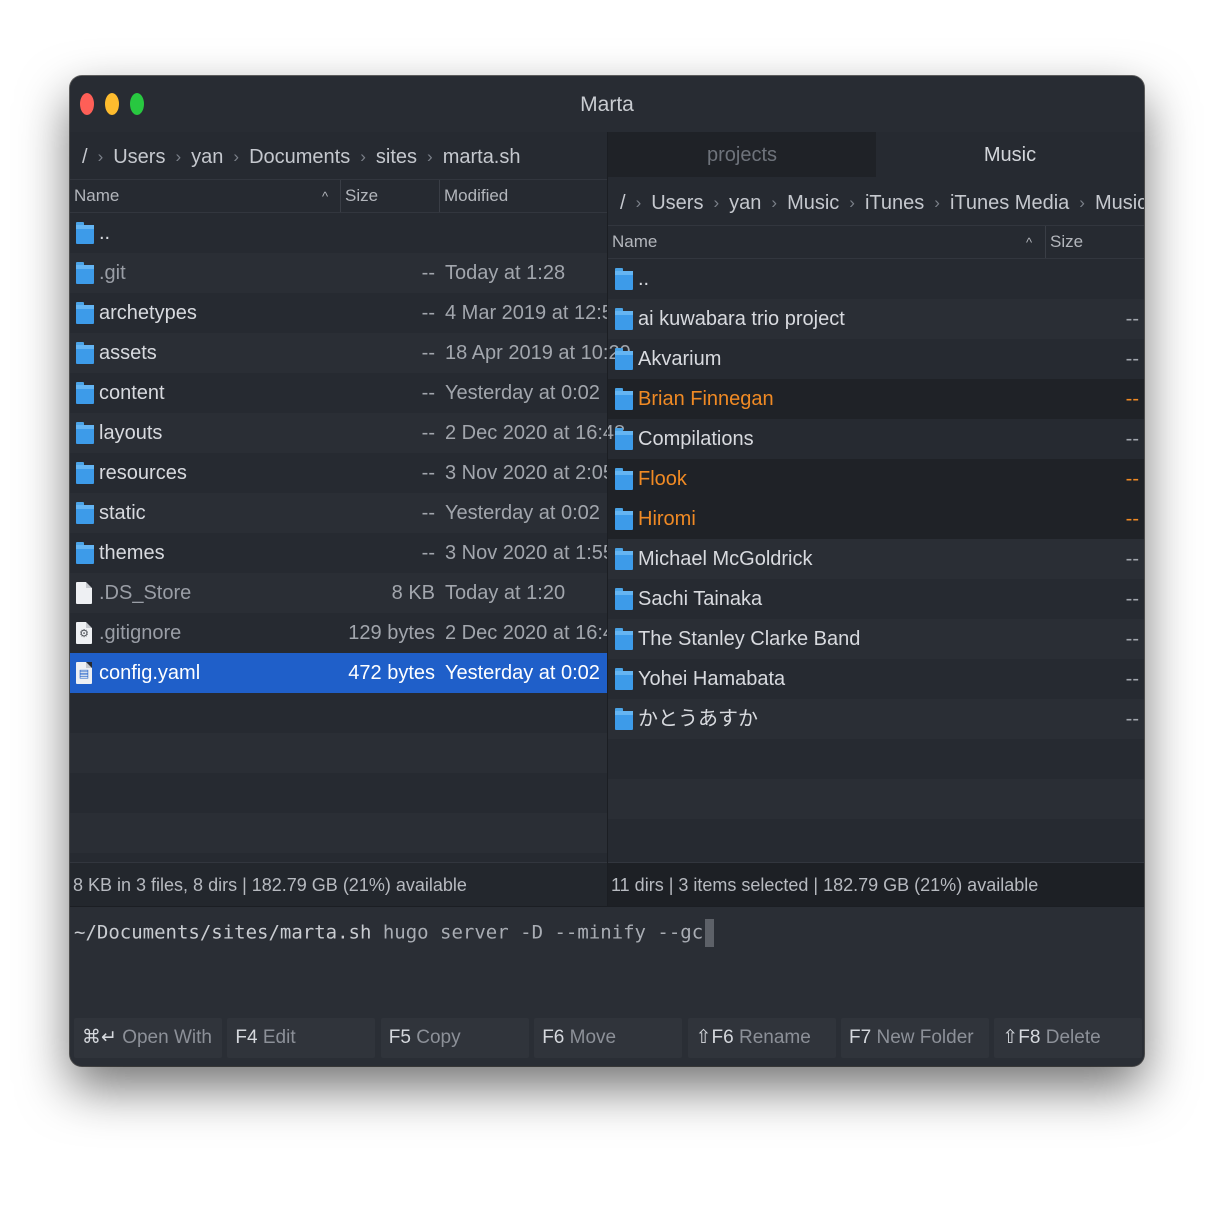 This screenshot has height=1214, width=1214. I want to click on file-row: content -- Yesterday at 0:02, so click(338, 393).